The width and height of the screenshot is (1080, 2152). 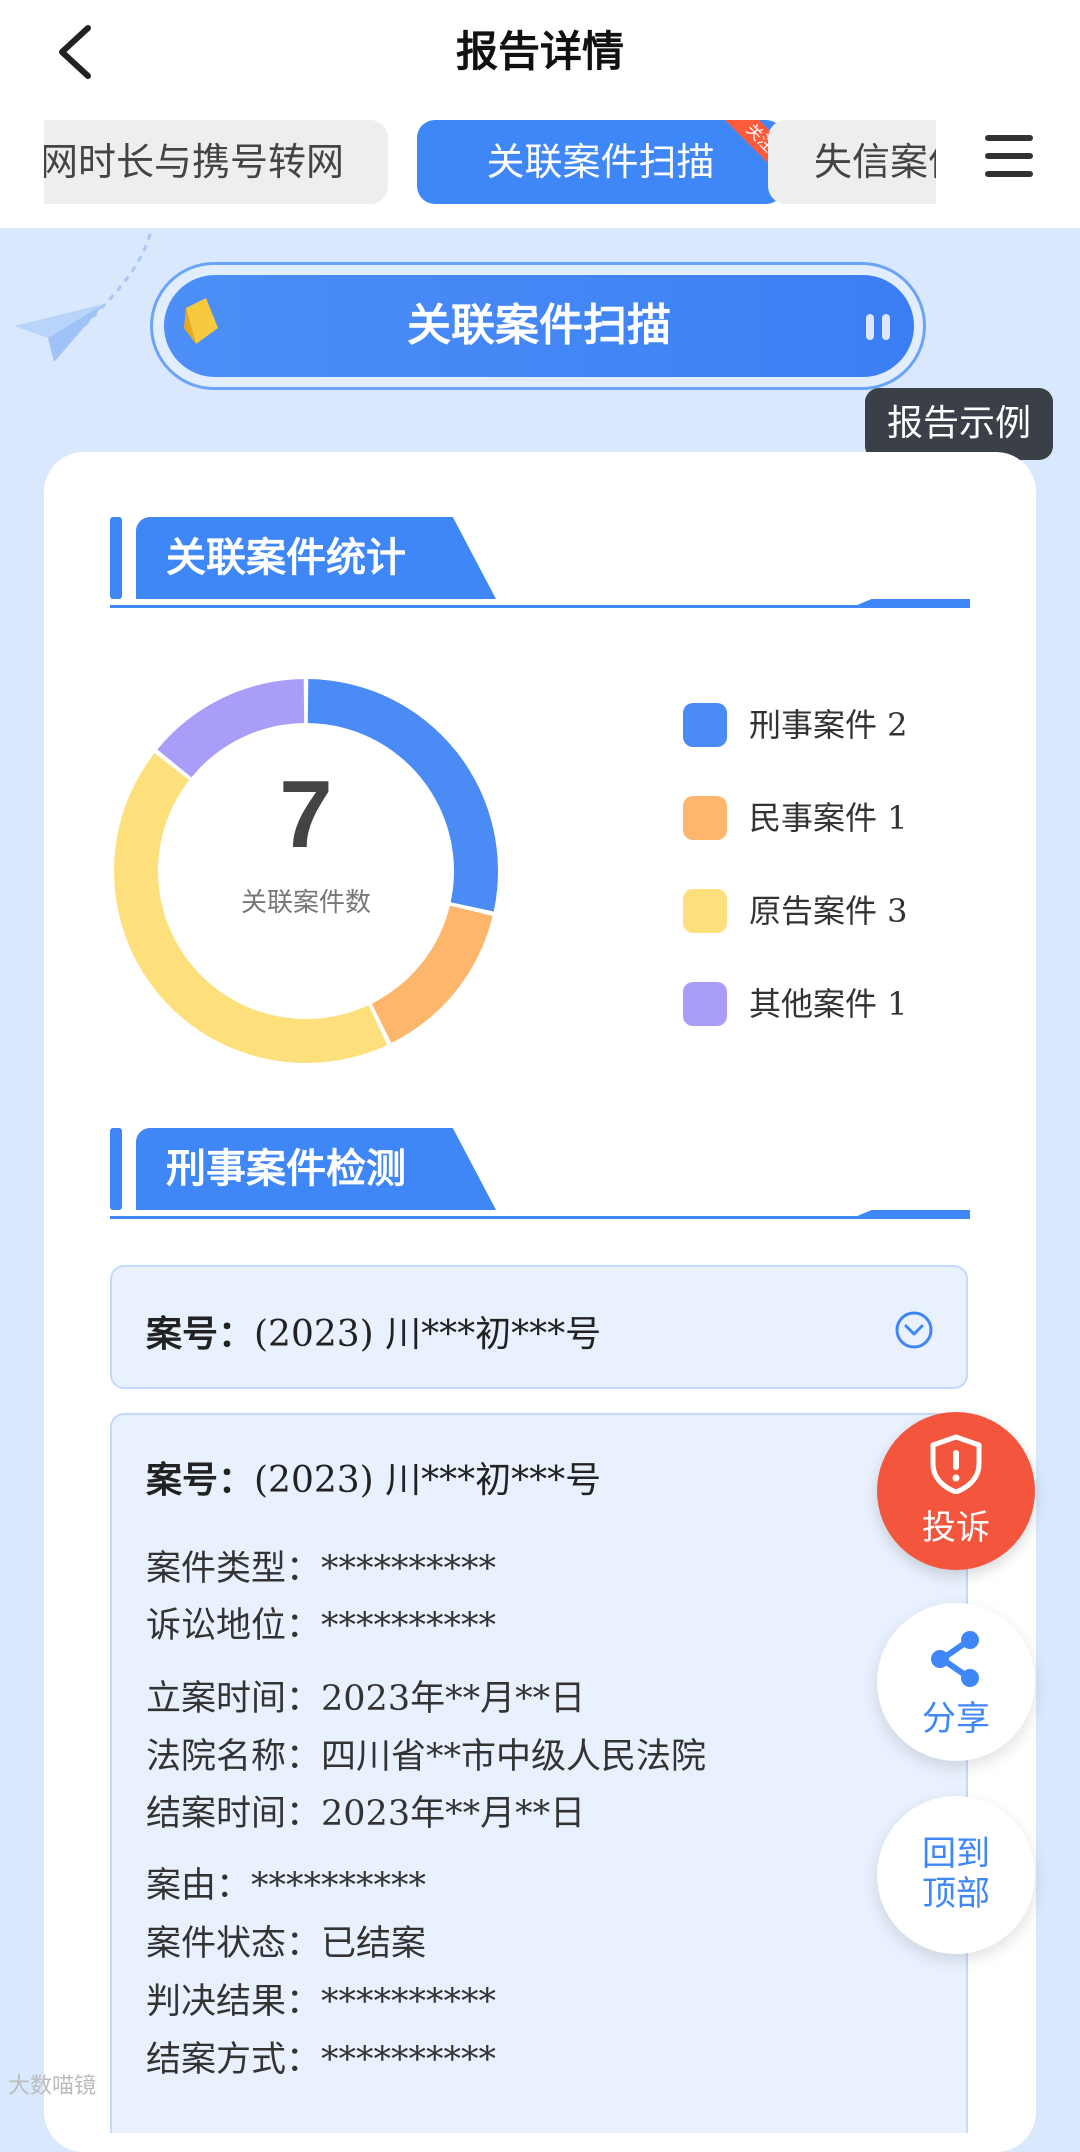 I want to click on category-tabs: 网时长与携号转网 关联案件扫描 关注 失信案件, so click(x=490, y=162).